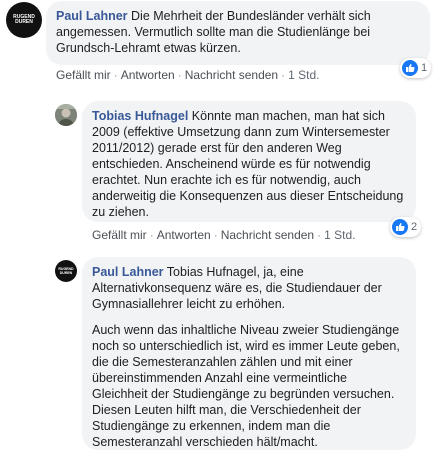 The image size is (444, 456). I want to click on reaction-badge: 2, so click(406, 227).